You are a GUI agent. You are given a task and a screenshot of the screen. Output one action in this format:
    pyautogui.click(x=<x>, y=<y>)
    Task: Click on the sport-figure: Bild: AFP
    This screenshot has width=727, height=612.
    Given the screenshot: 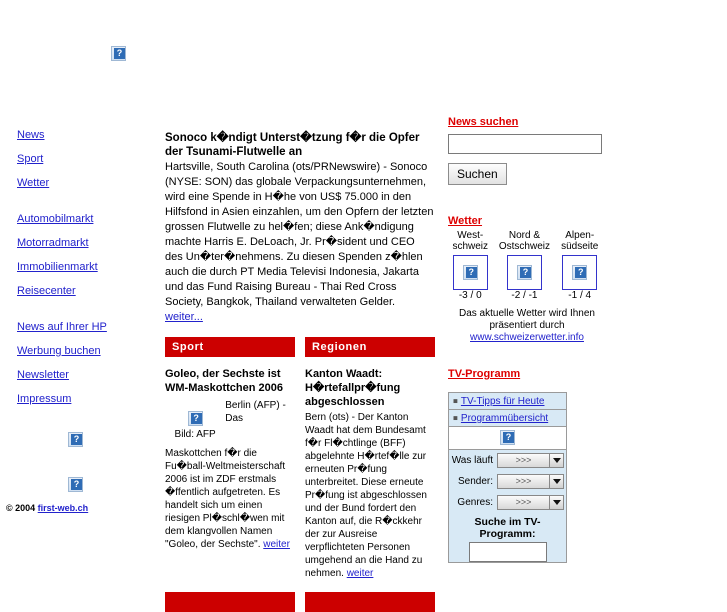 What is the action you would take?
    pyautogui.click(x=195, y=418)
    